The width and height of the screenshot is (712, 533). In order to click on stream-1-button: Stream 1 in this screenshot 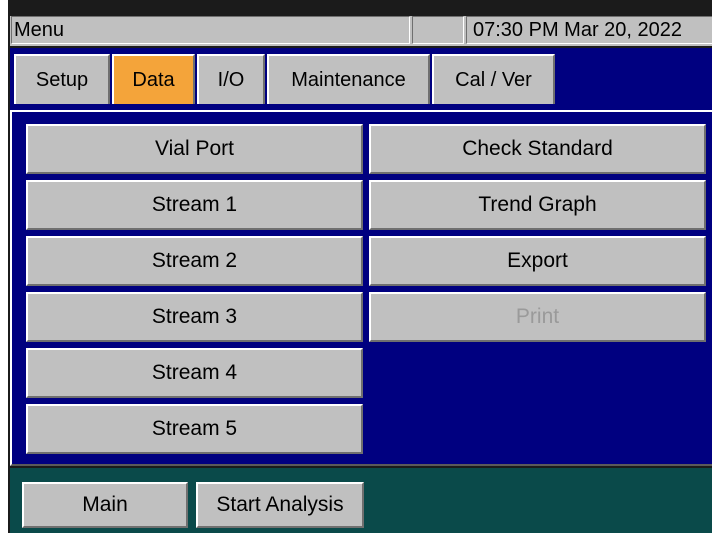, I will do `click(194, 205)`.